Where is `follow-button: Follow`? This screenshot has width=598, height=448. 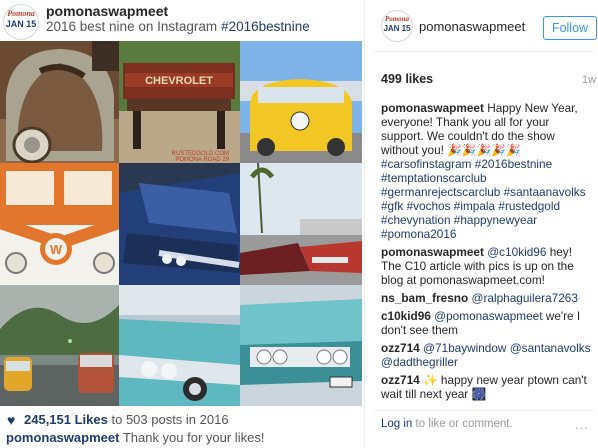 follow-button: Follow is located at coordinates (570, 28).